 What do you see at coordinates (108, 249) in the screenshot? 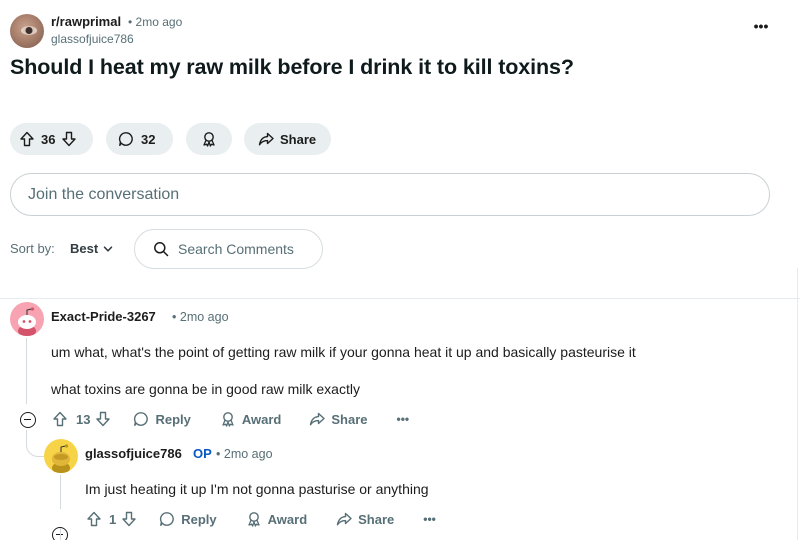
I see `chevron-down-icon` at bounding box center [108, 249].